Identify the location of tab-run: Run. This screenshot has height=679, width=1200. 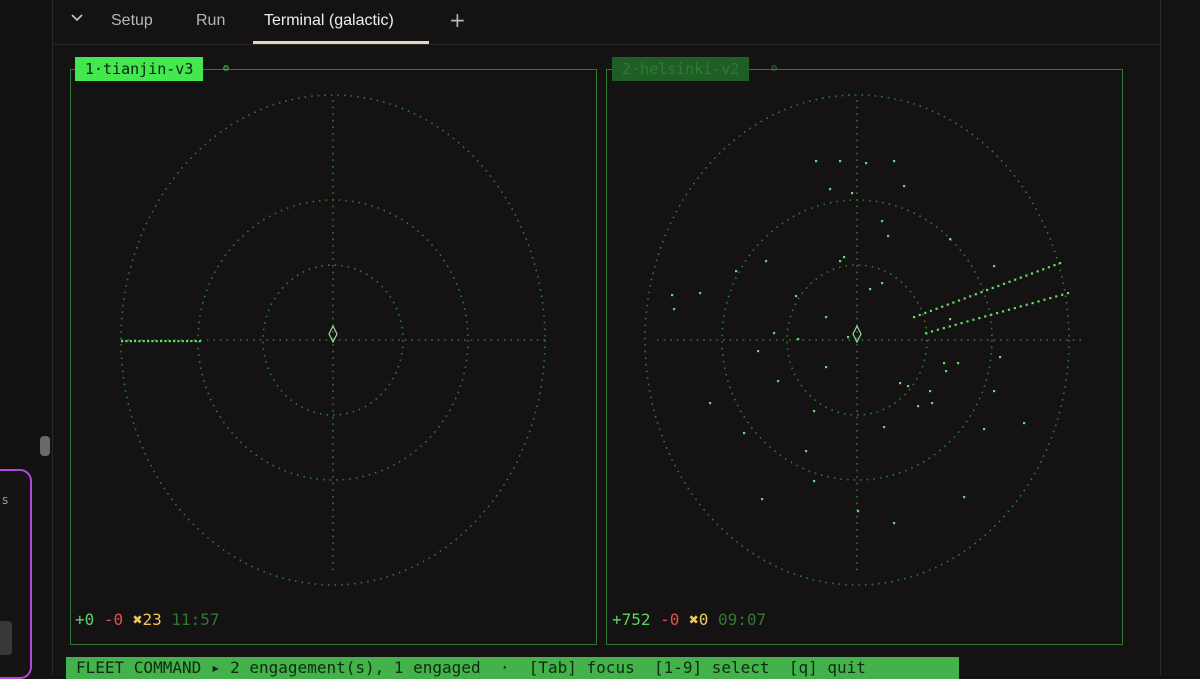
(210, 22).